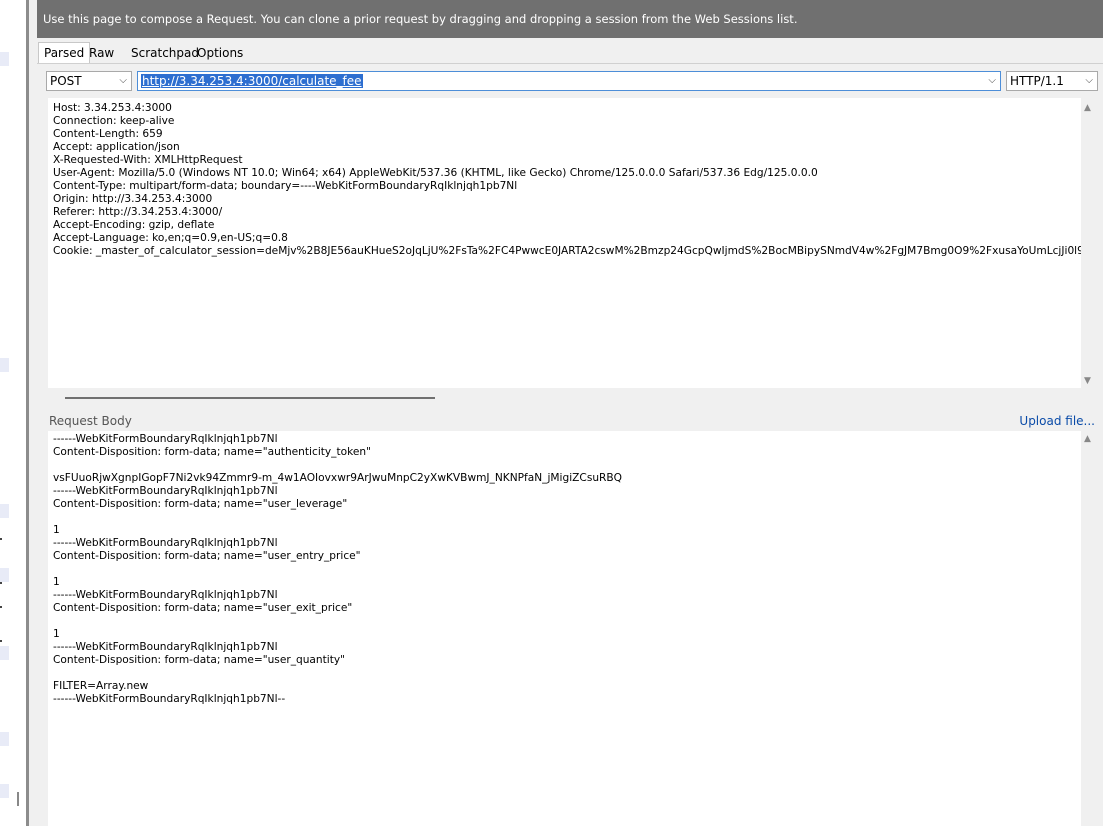  What do you see at coordinates (101, 686) in the screenshot?
I see `body-line: FILTER=Array.new` at bounding box center [101, 686].